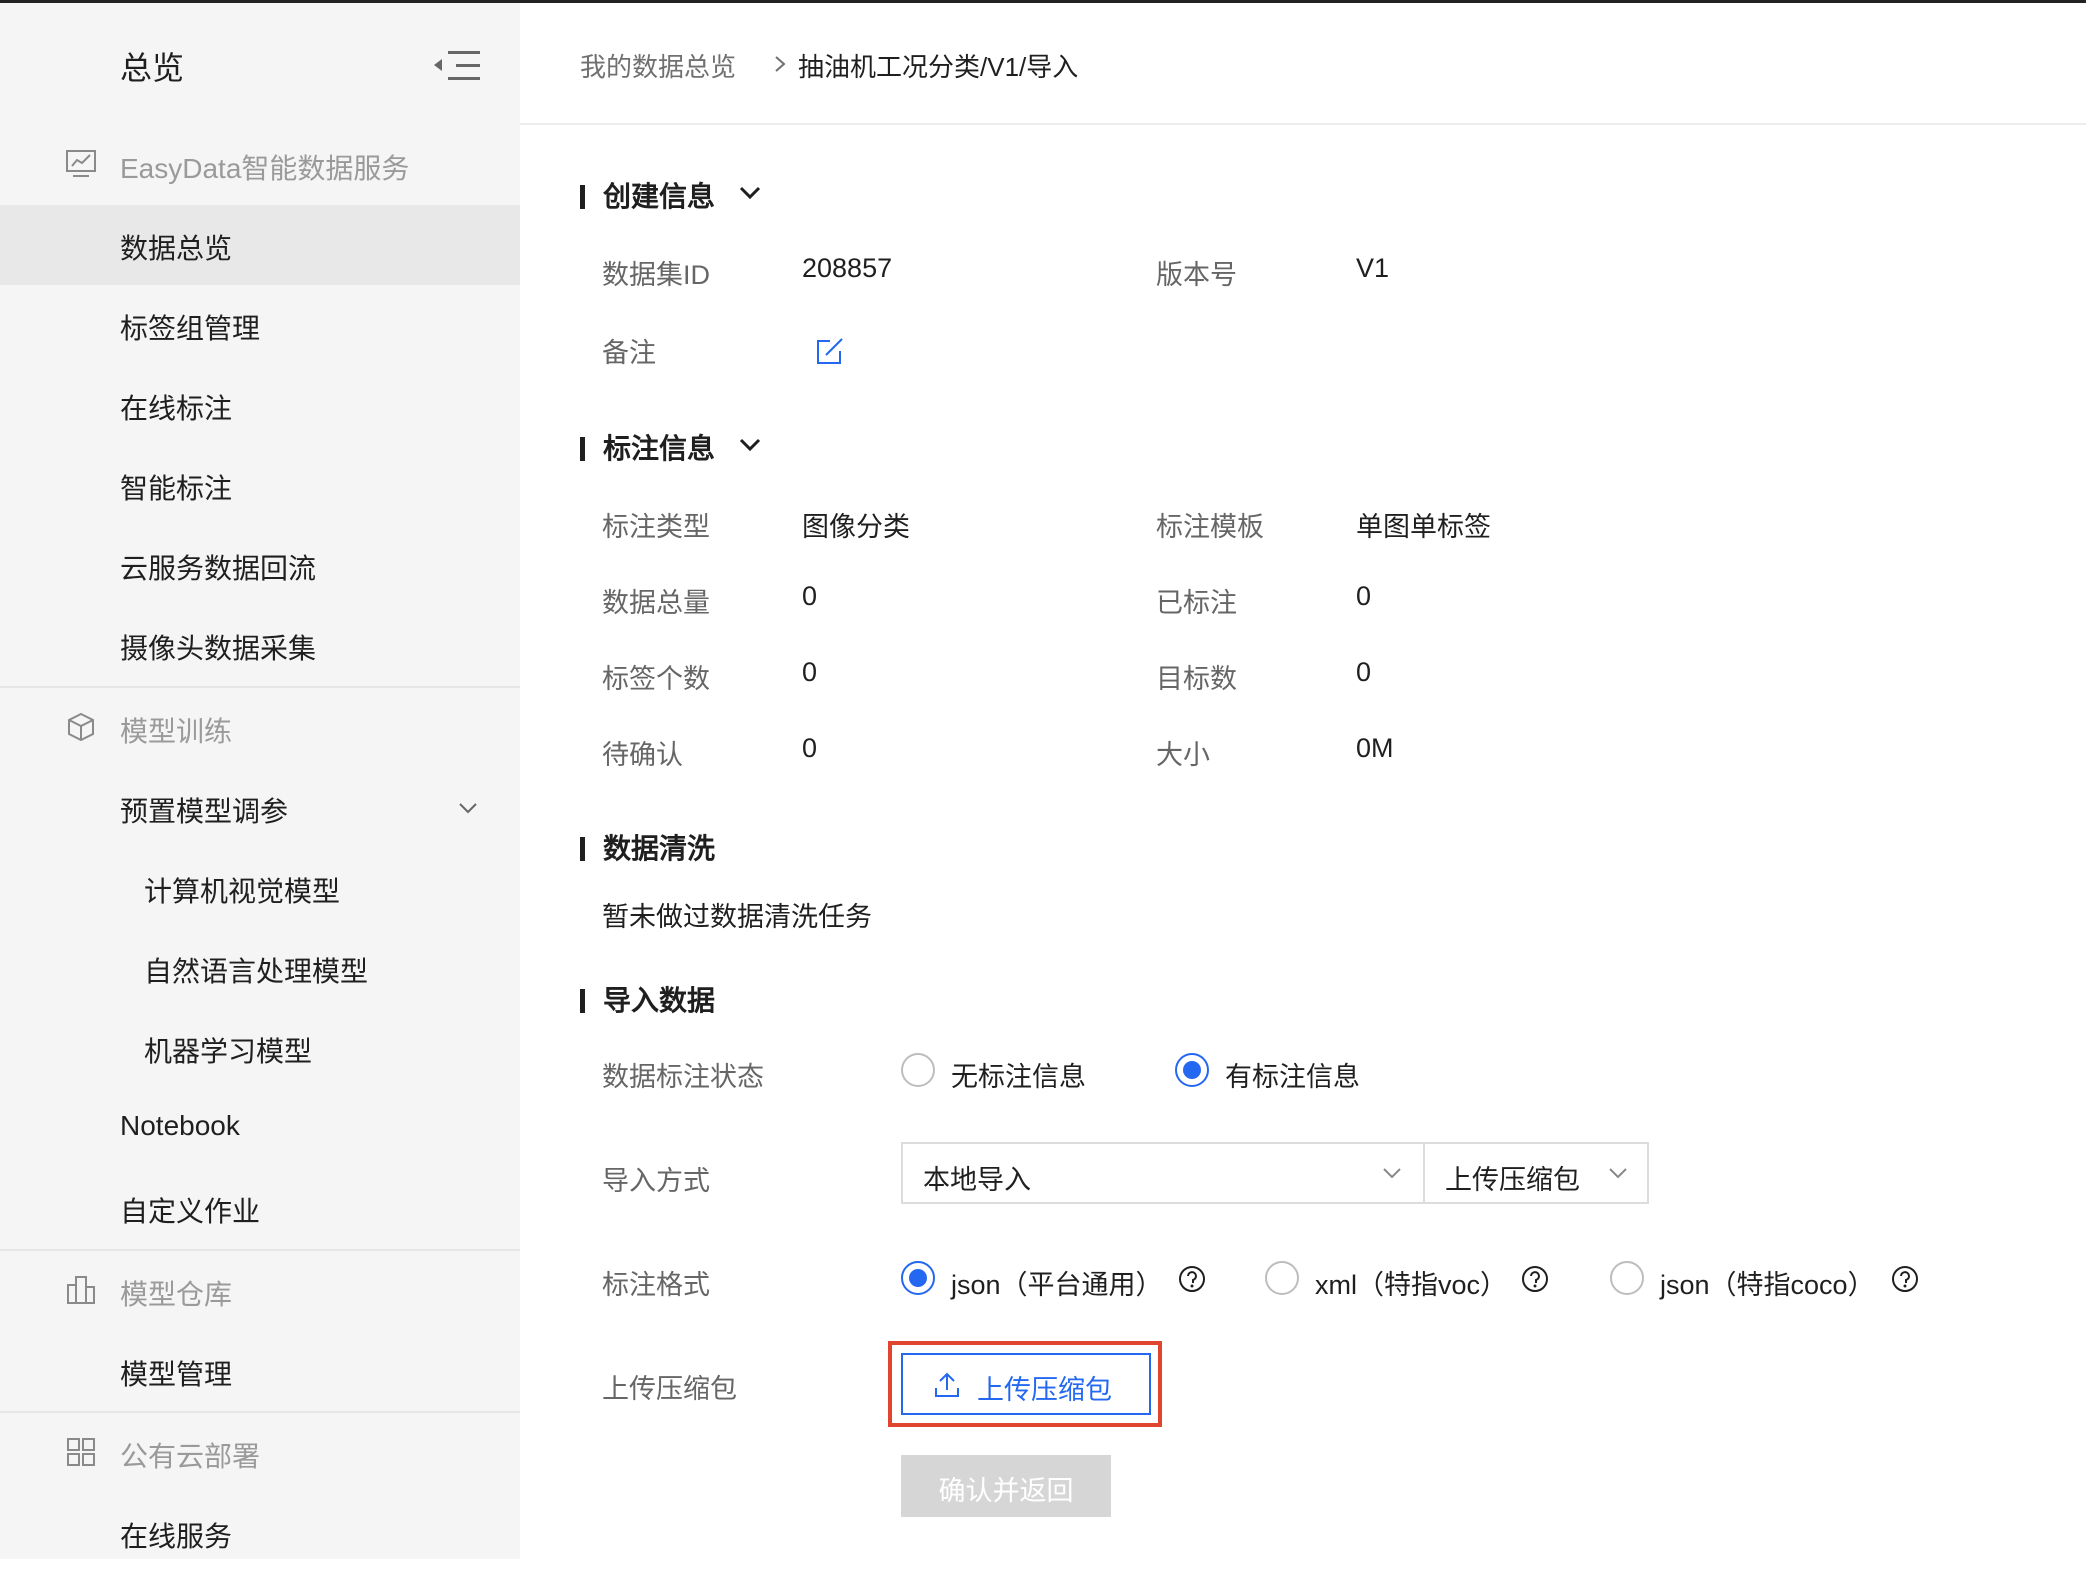  I want to click on sidebar-item-preset-tuning: 预置模型调参, so click(260, 808).